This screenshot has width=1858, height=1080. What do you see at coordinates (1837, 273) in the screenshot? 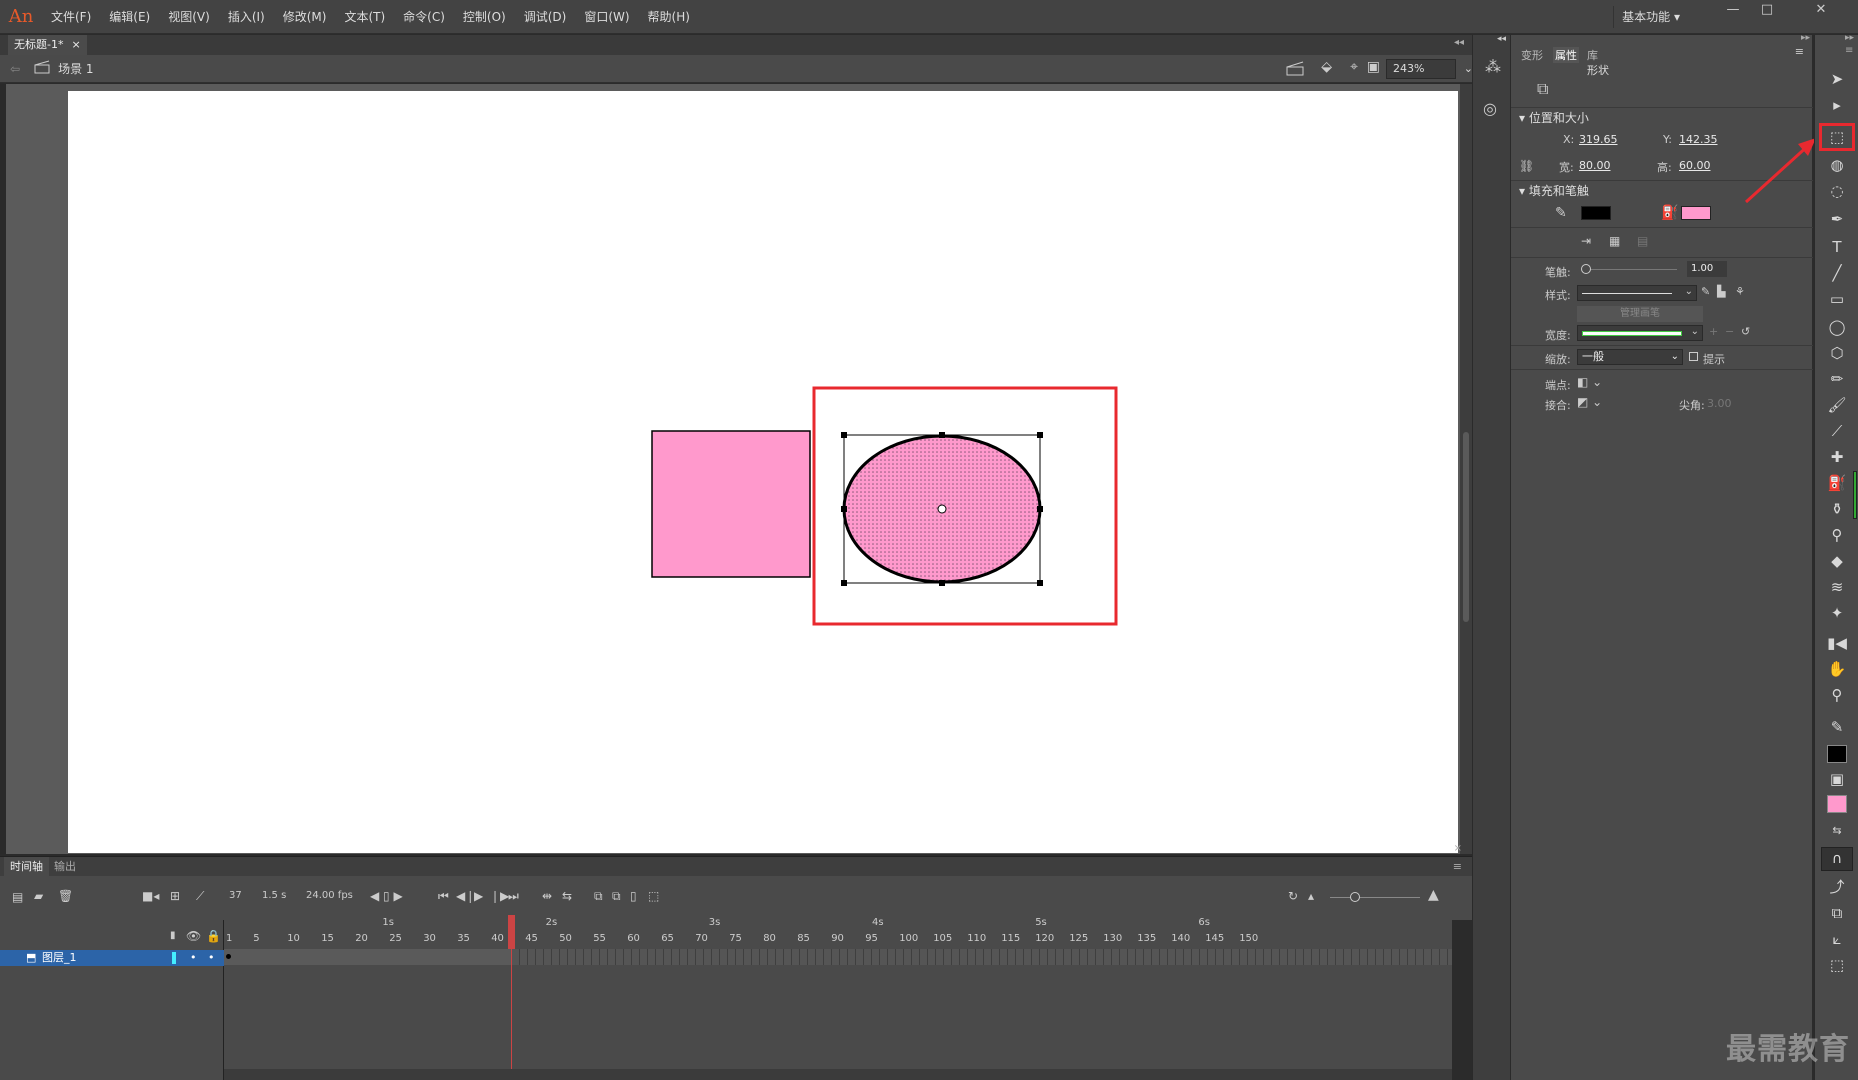
I see `line-tool-icon: ╱` at bounding box center [1837, 273].